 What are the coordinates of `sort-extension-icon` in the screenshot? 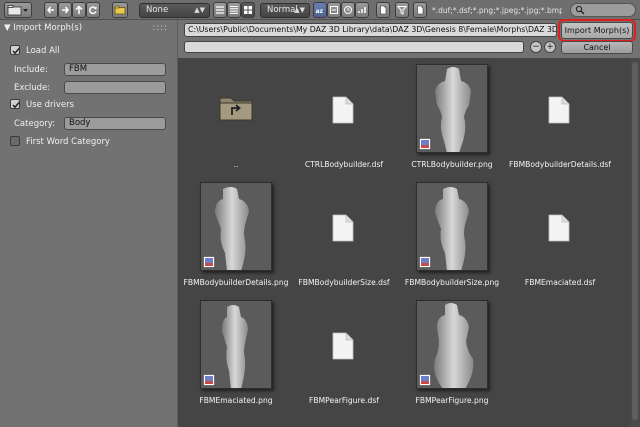 It's located at (334, 10).